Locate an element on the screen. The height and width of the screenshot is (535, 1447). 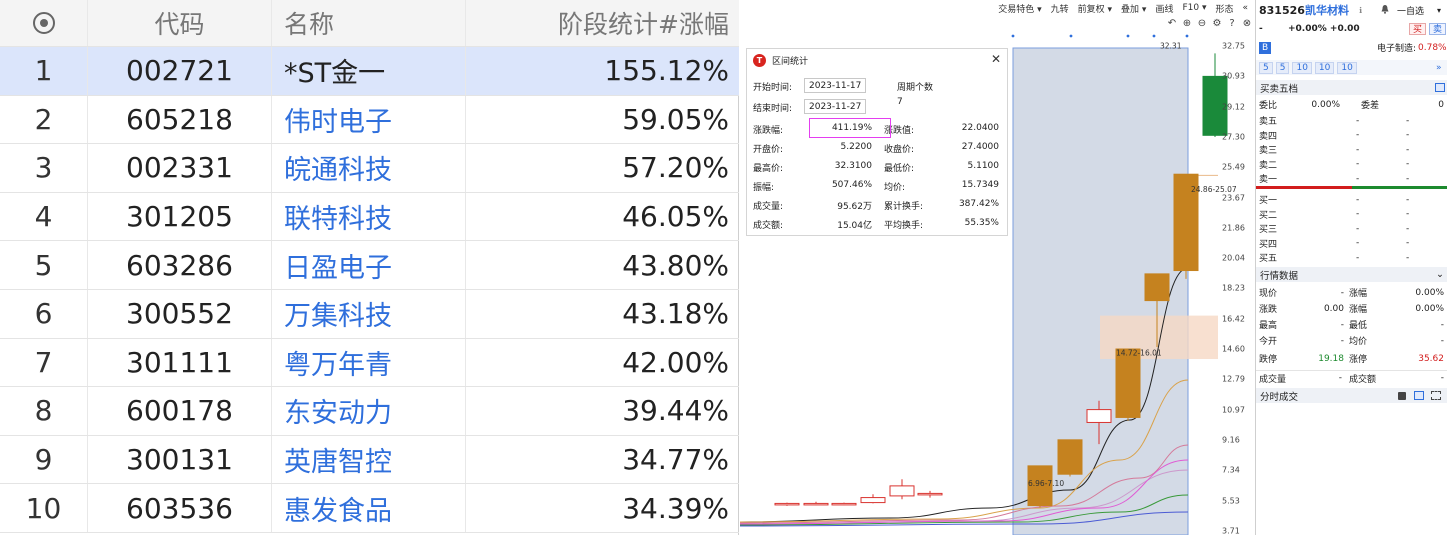
undo-icon: ↶ is located at coordinates (1172, 23).